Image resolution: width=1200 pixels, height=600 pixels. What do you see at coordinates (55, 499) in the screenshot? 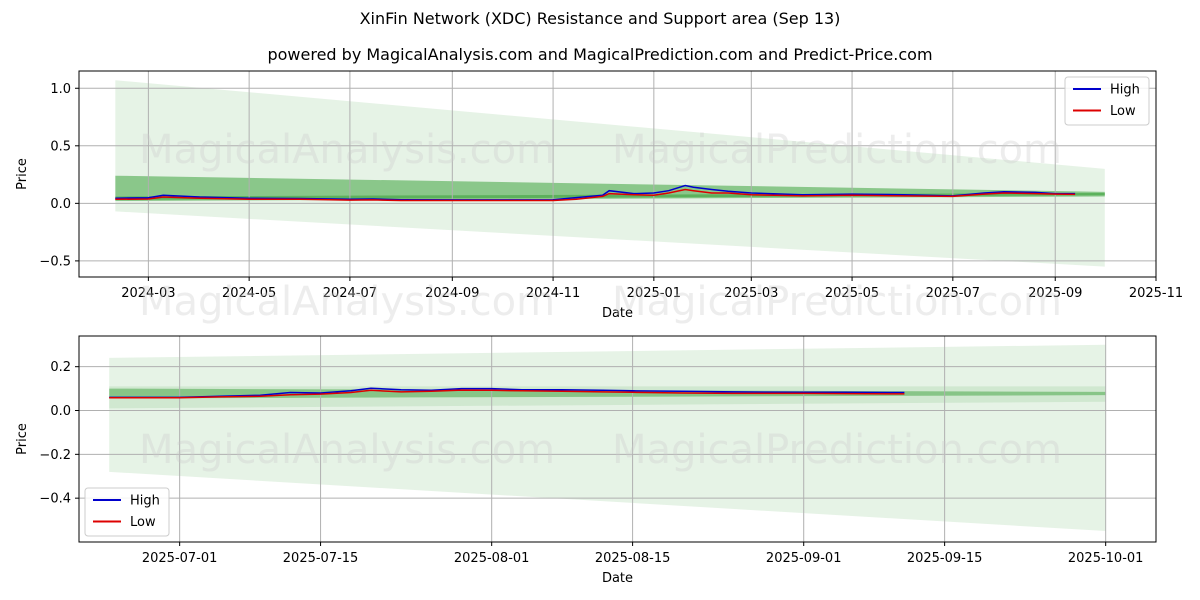
I see `y-tick-label: −0.4` at bounding box center [55, 499].